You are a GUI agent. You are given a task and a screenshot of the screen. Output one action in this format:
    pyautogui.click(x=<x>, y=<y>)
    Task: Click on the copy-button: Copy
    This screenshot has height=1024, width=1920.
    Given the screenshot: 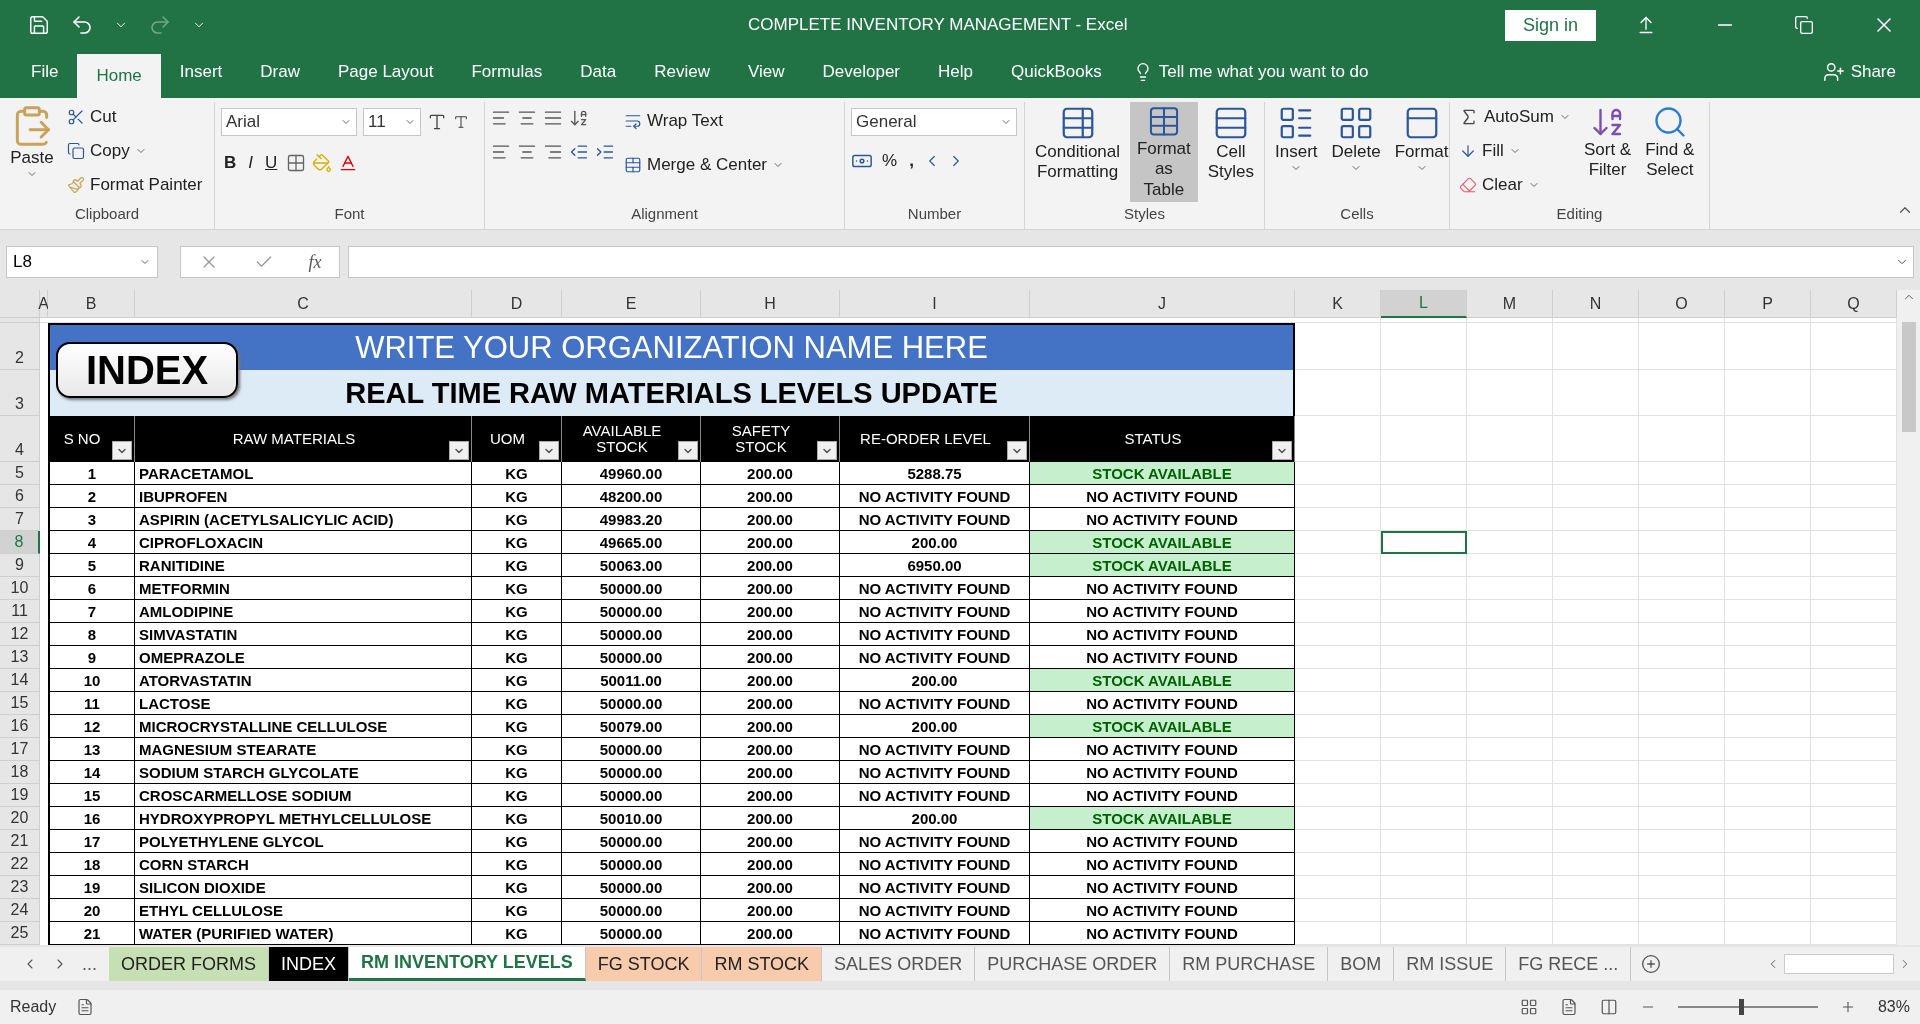 What is the action you would take?
    pyautogui.click(x=135, y=151)
    